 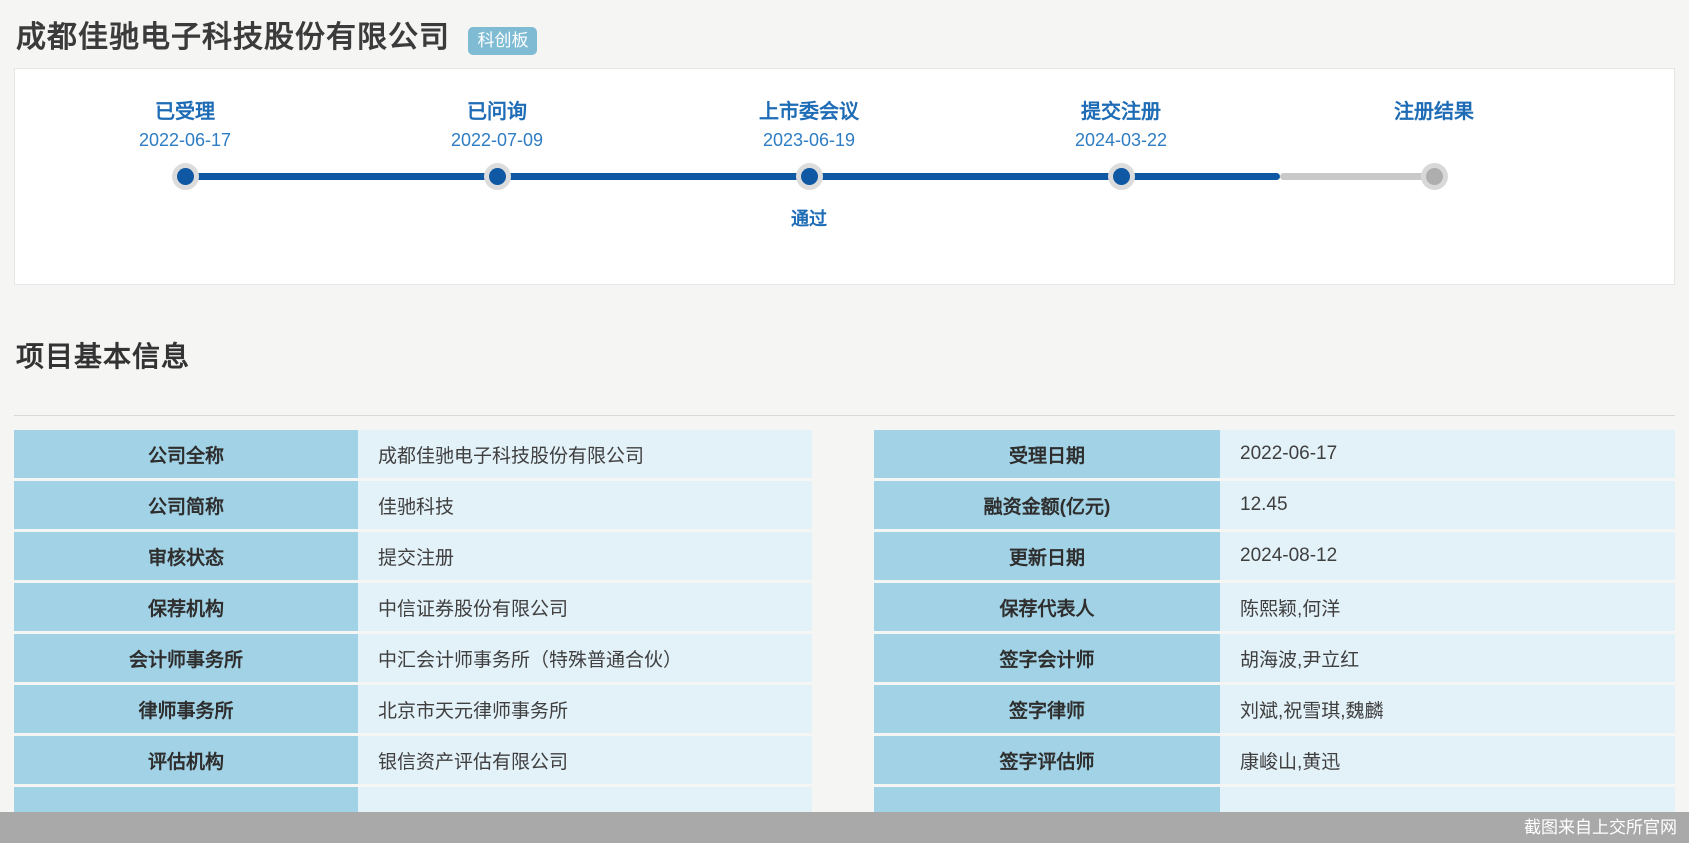 What do you see at coordinates (1447, 709) in the screenshot?
I see `field-value: 刘斌,祝雪琪,魏麟` at bounding box center [1447, 709].